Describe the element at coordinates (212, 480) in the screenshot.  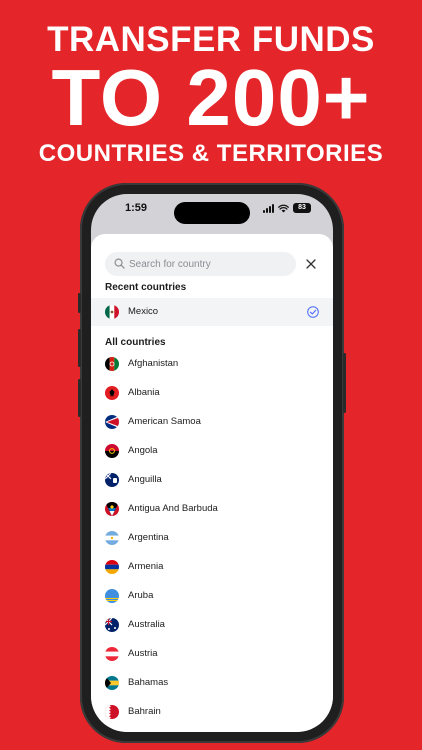
I see `country-row-anguilla: Anguilla` at that location.